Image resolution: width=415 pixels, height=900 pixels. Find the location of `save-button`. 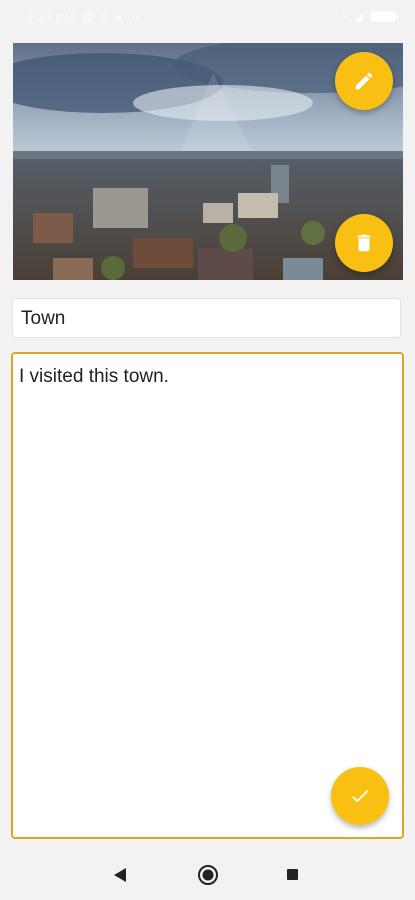

save-button is located at coordinates (360, 796).